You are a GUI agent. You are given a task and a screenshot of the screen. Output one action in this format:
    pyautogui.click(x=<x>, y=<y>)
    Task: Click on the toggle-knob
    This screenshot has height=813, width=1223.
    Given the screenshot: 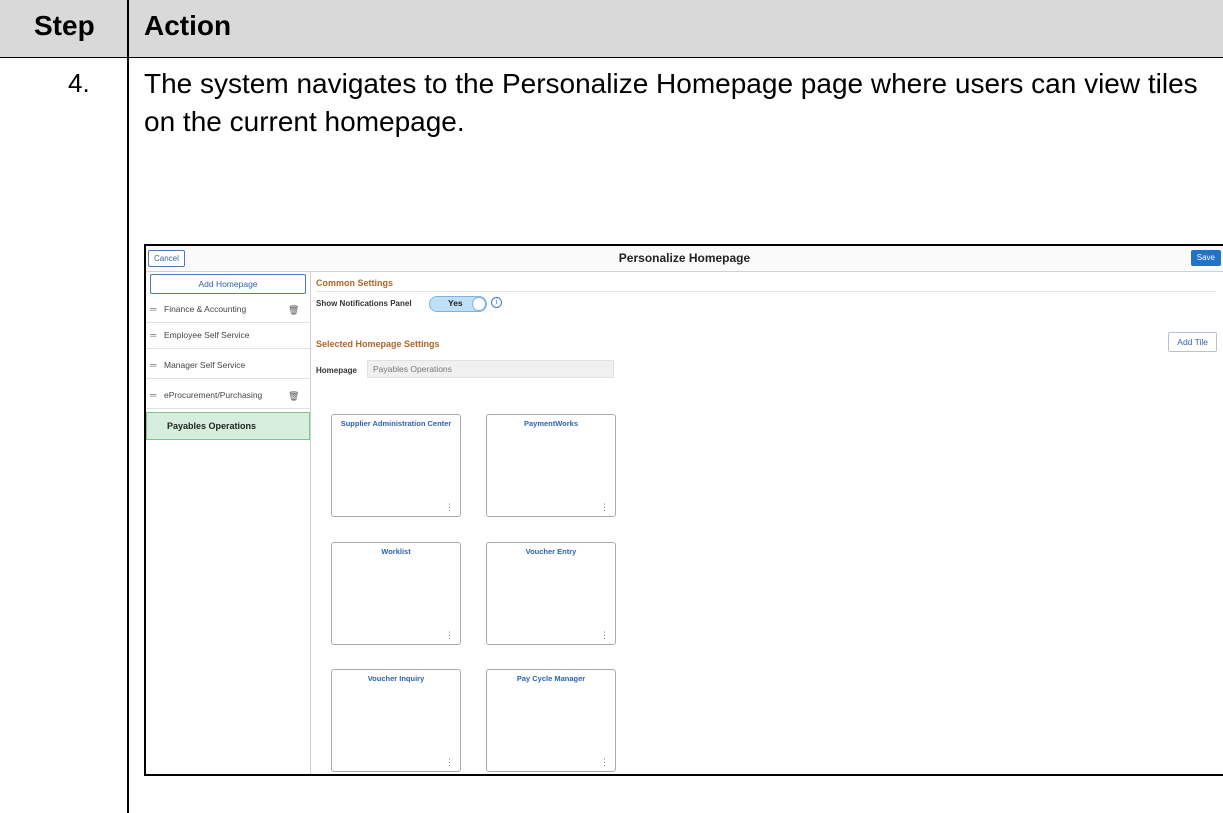 What is the action you would take?
    pyautogui.click(x=479, y=304)
    